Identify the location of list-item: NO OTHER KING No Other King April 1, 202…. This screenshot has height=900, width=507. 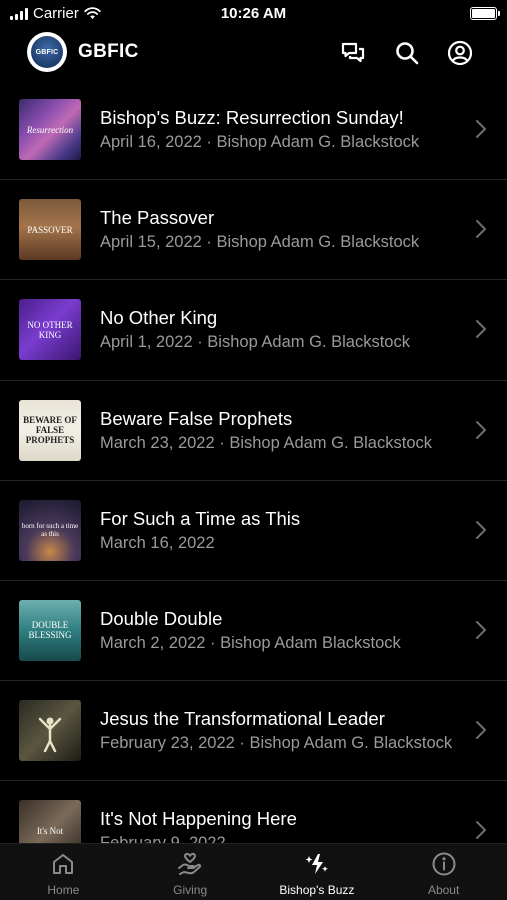
(253, 330).